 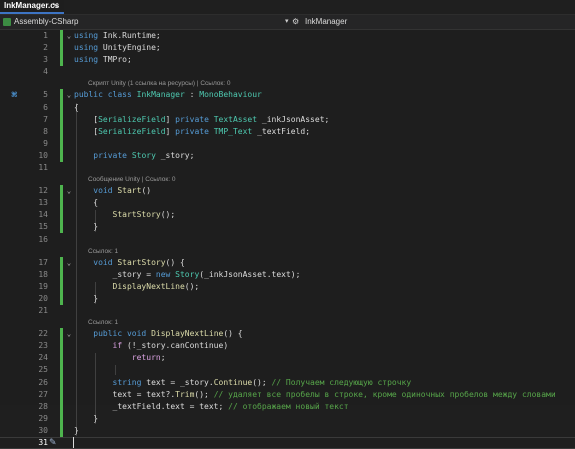 I want to click on line-number: 21, so click(x=43, y=310).